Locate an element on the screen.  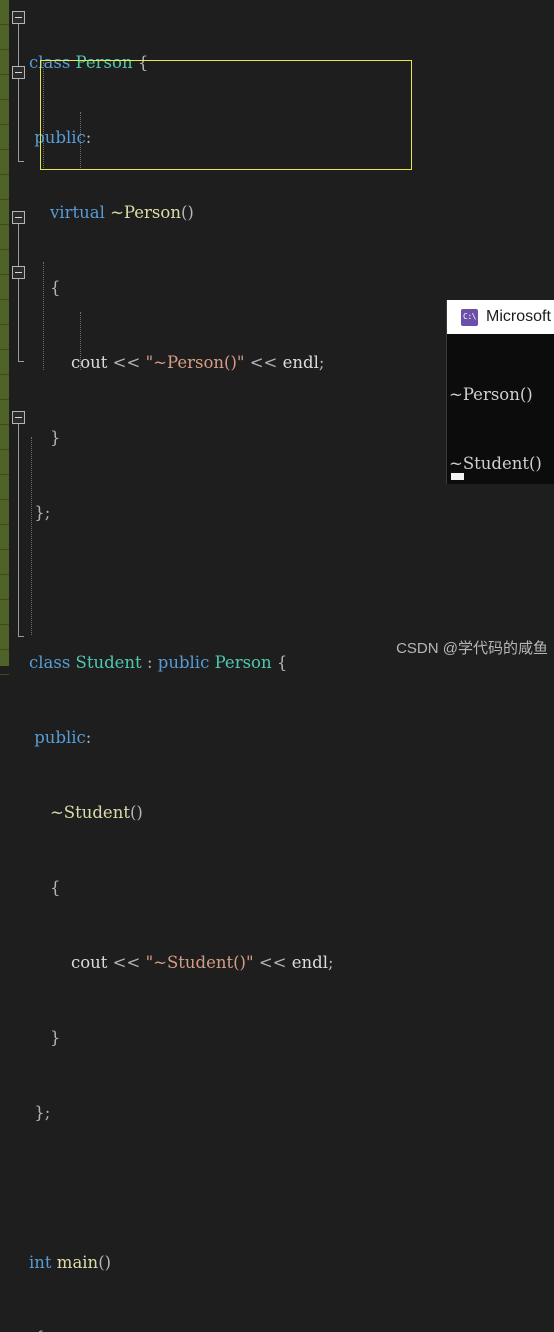
watermark: CSDN @学代码的咸鱼 is located at coordinates (472, 648).